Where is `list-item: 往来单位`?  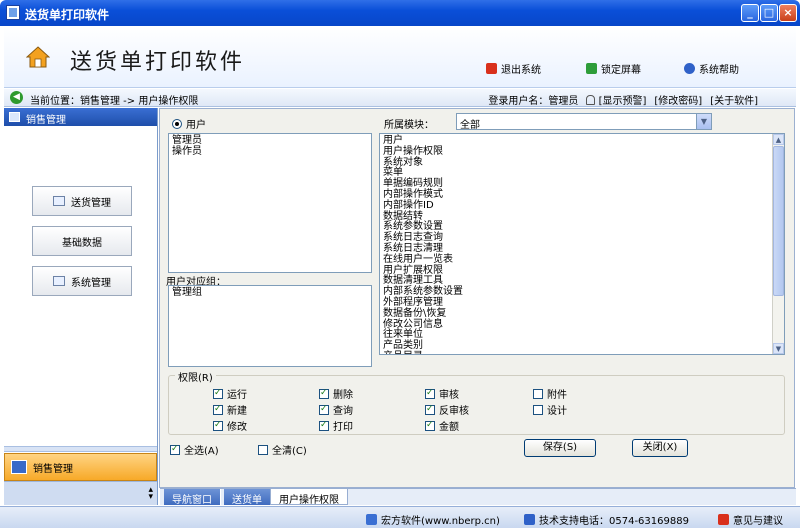 list-item: 往来单位 is located at coordinates (575, 335).